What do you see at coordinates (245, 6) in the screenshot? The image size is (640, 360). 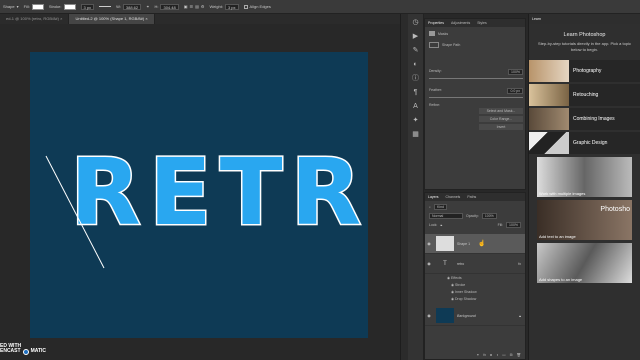 I see `checkbox-box` at bounding box center [245, 6].